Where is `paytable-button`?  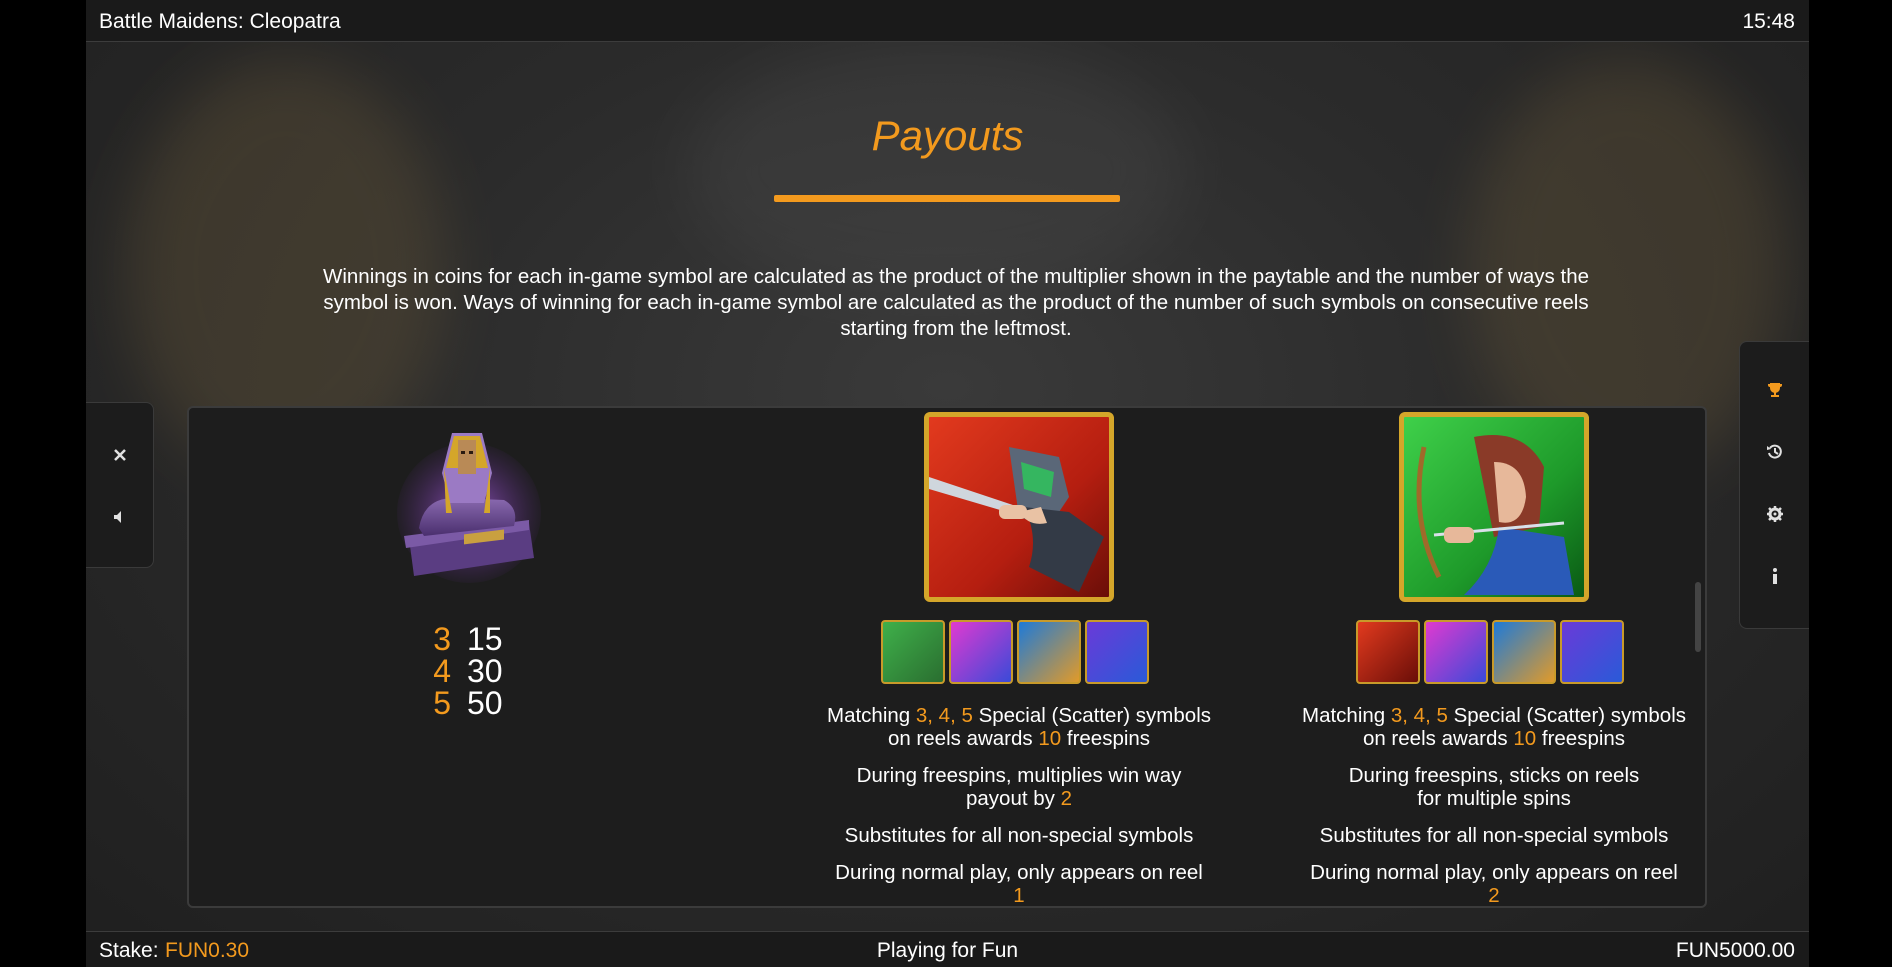 paytable-button is located at coordinates (1775, 390).